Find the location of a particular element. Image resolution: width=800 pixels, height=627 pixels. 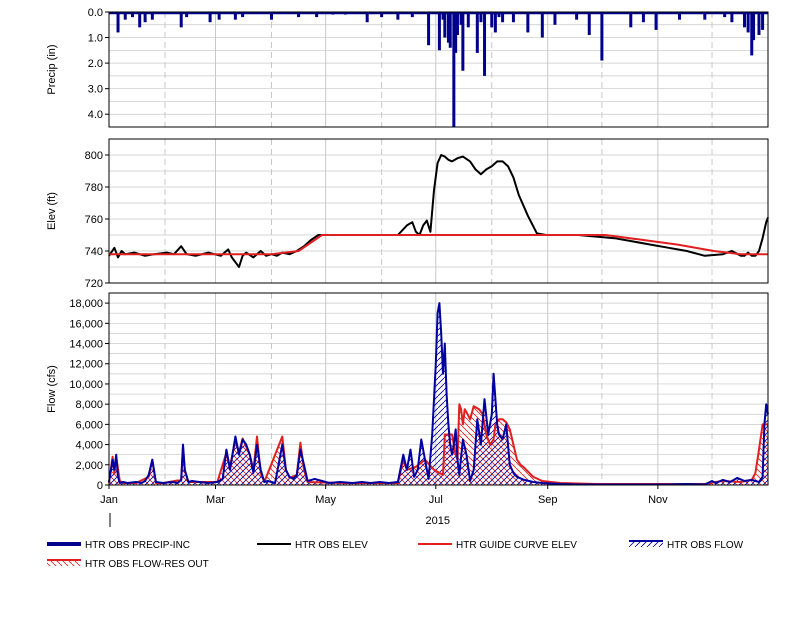

x-tick-label: Nov is located at coordinates (658, 500).